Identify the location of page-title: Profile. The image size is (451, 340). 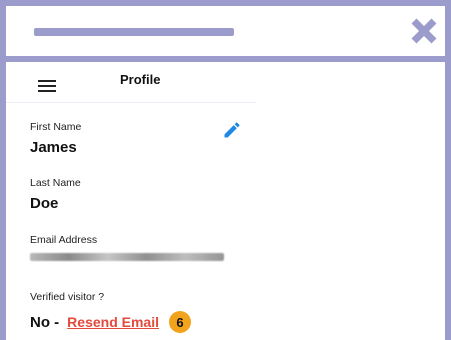
(140, 79).